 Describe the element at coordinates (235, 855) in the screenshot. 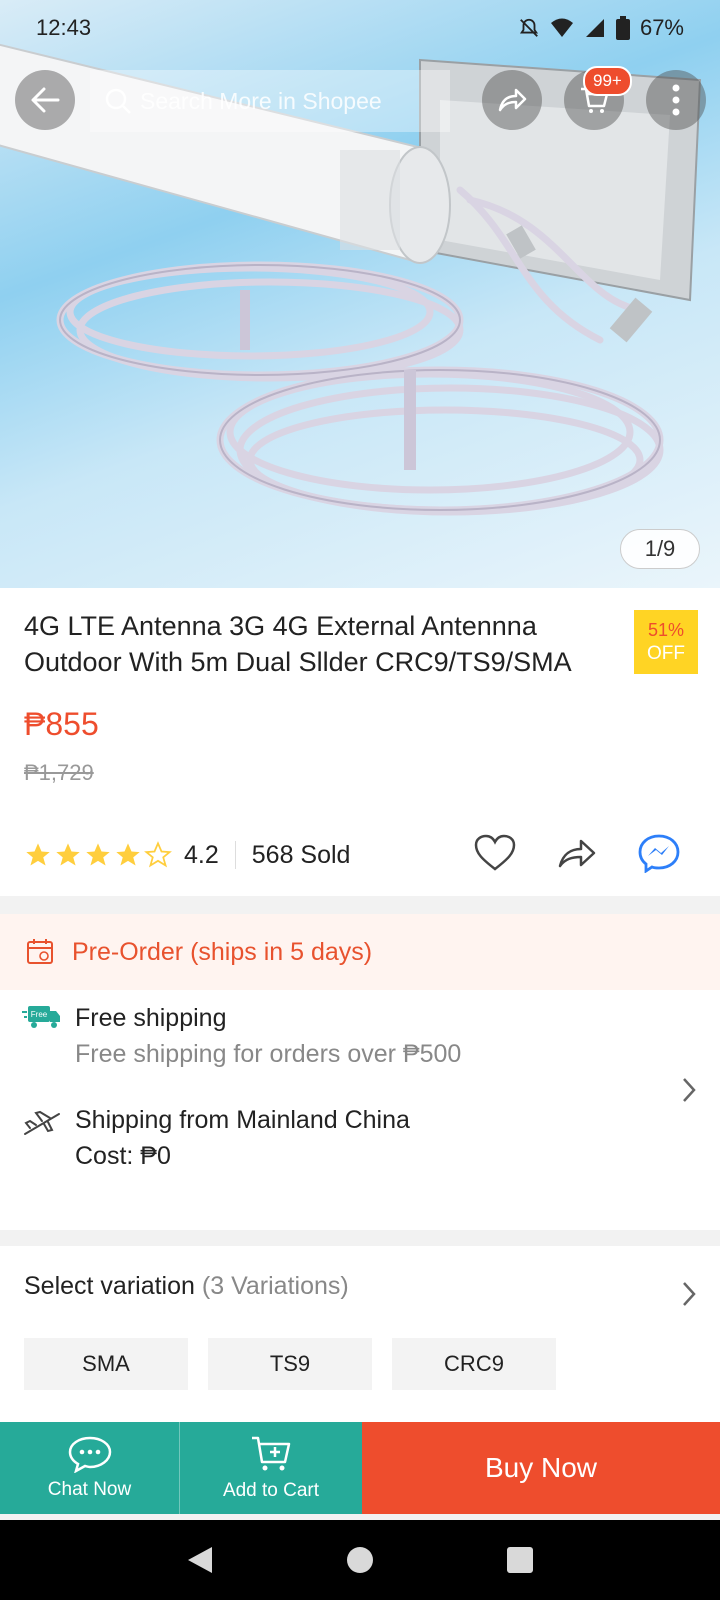

I see `divider` at that location.